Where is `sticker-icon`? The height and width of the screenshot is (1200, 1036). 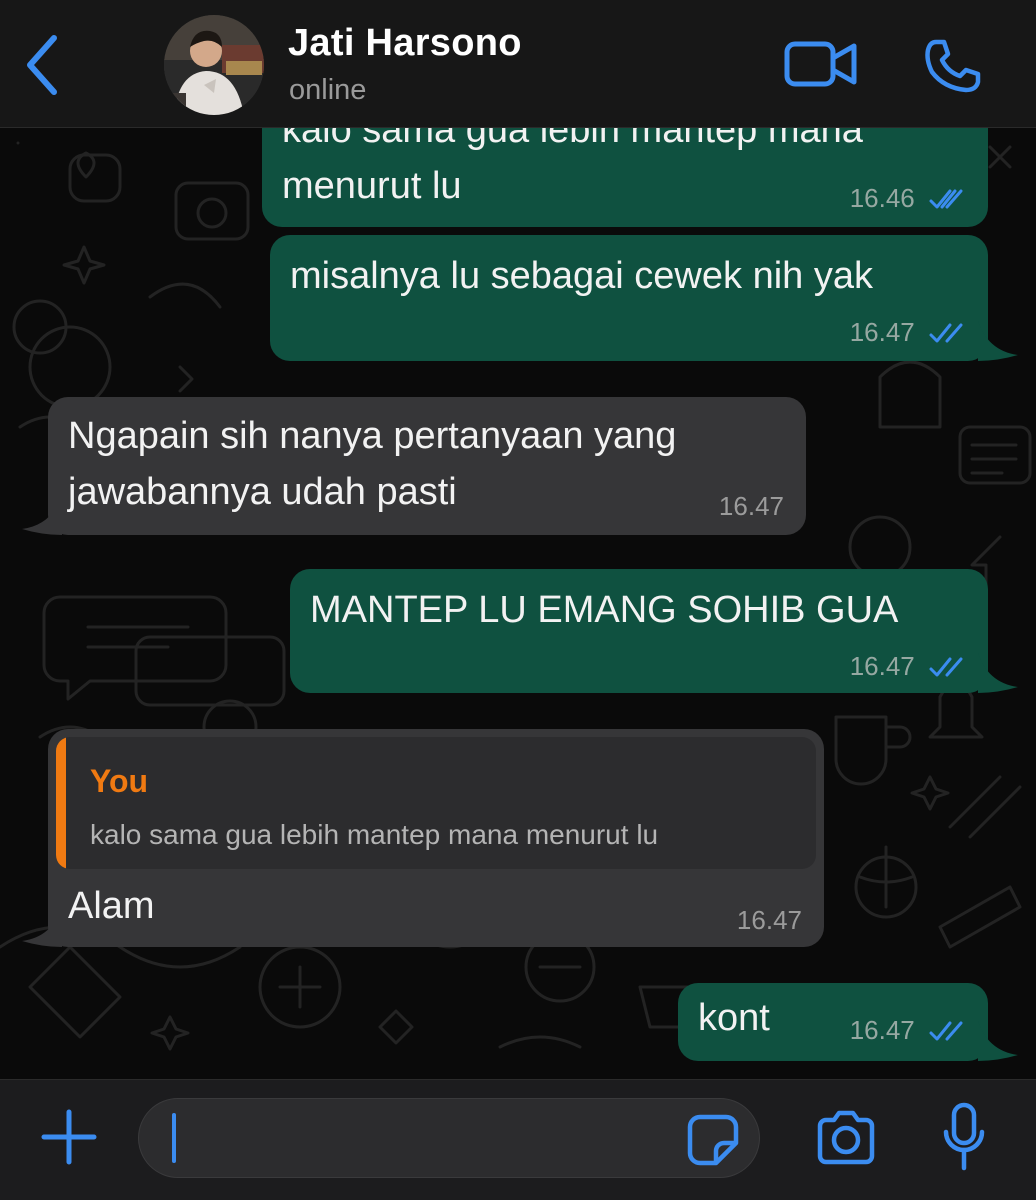 sticker-icon is located at coordinates (713, 1140).